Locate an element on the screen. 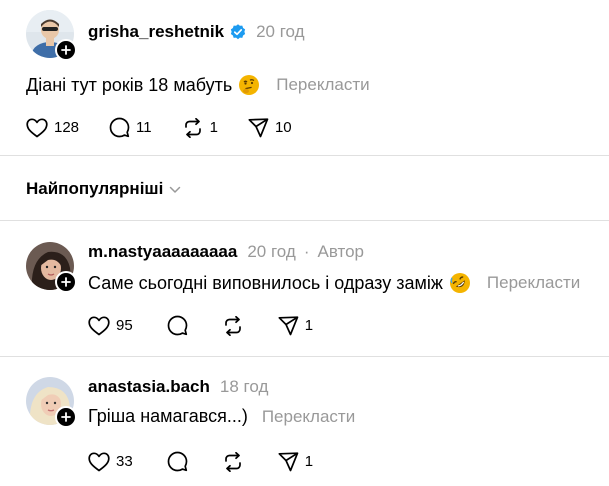 Image resolution: width=609 pixels, height=486 pixels. post-time: 20 год is located at coordinates (280, 31).